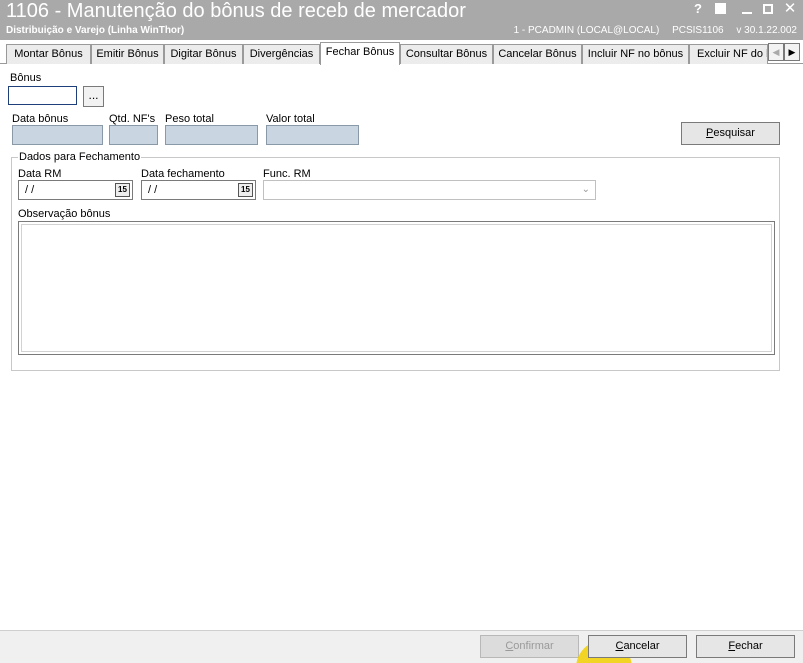 This screenshot has height=663, width=803. I want to click on tab-scroll-left-icon: ◀, so click(776, 52).